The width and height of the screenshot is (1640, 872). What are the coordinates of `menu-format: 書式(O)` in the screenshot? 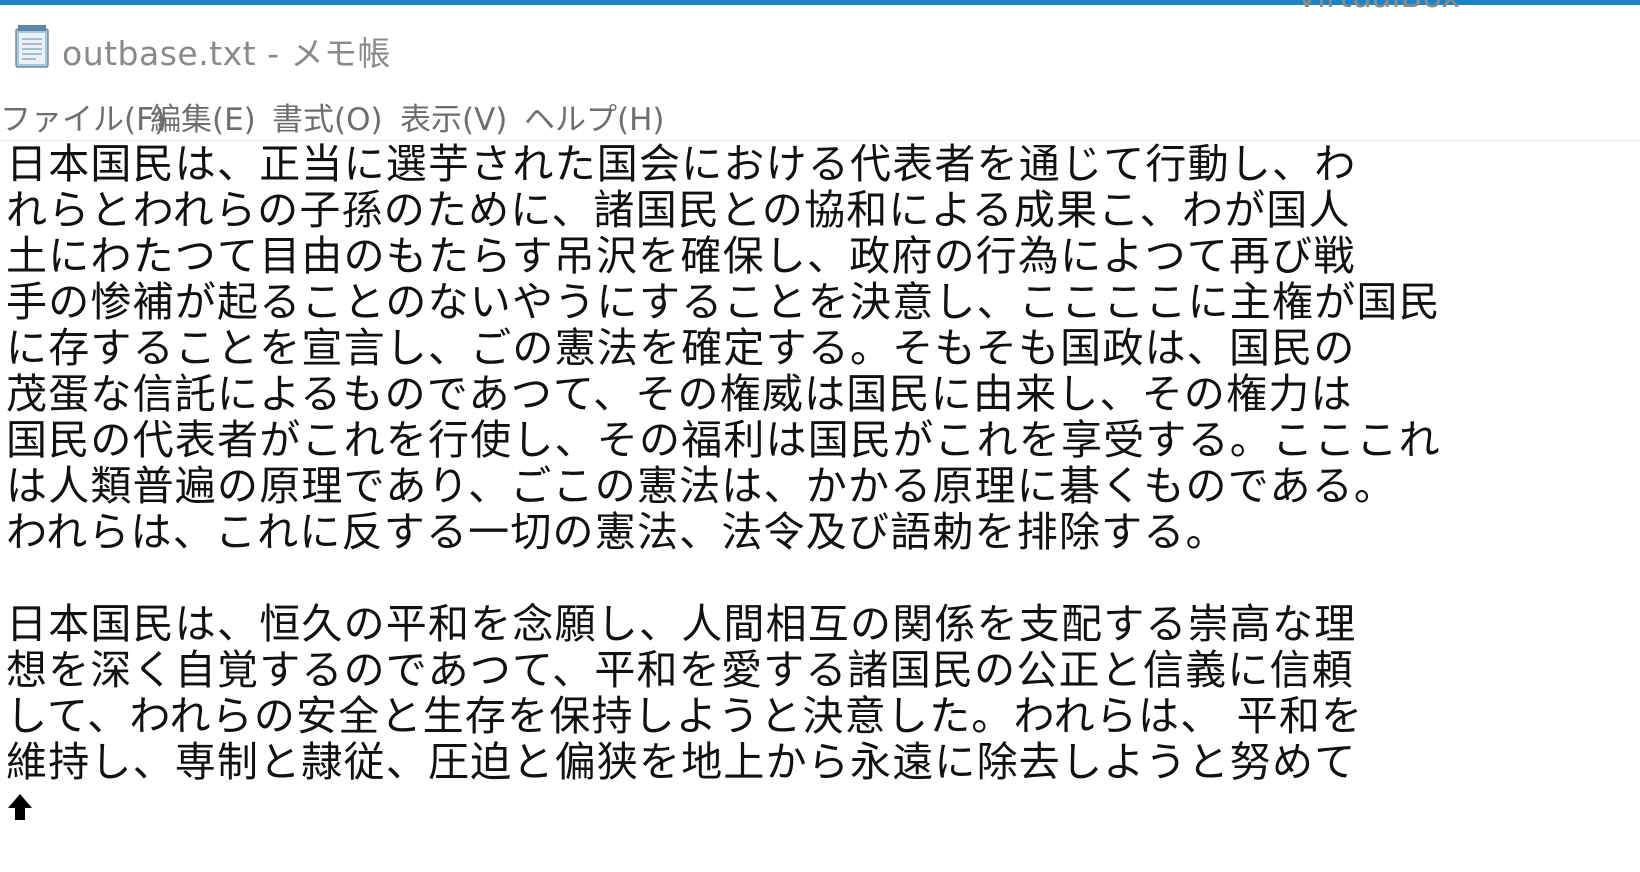 It's located at (327, 116).